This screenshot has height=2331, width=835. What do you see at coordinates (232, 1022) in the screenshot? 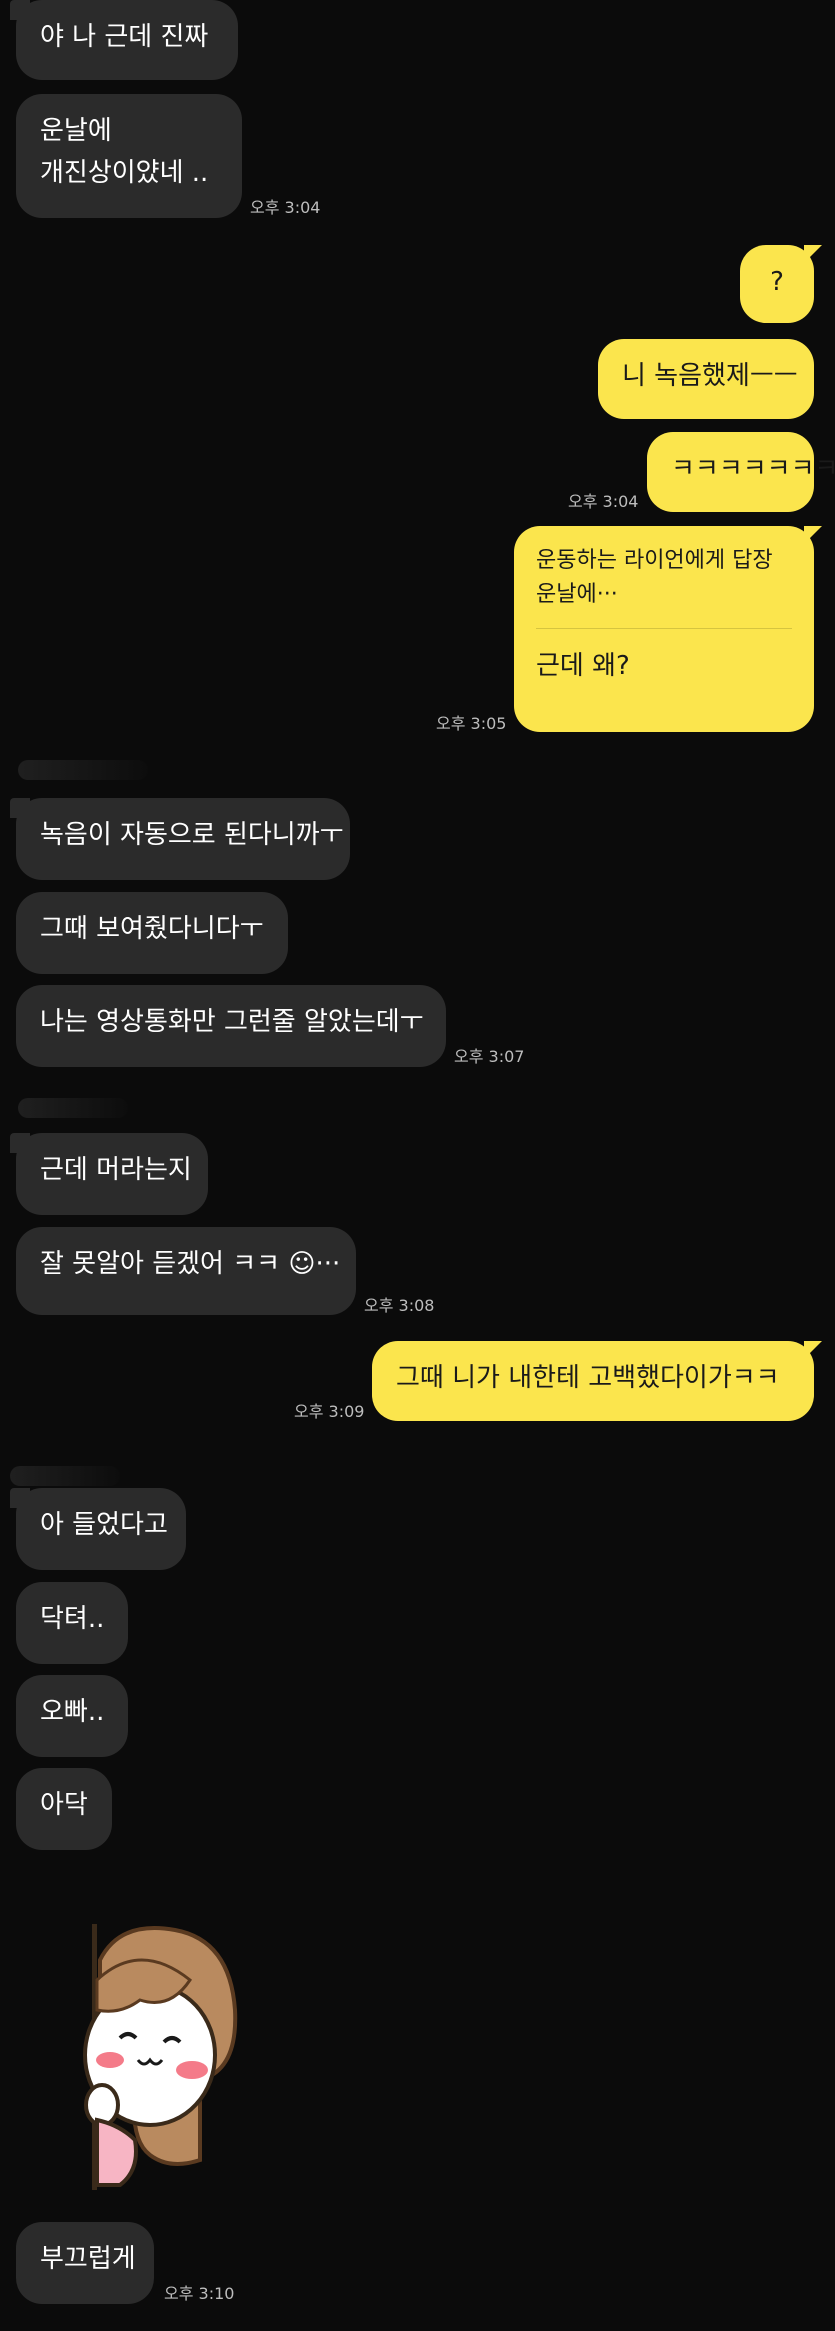
I see `message-text: 나는 영상통화만 그런줄 알았는데ㅜ` at bounding box center [232, 1022].